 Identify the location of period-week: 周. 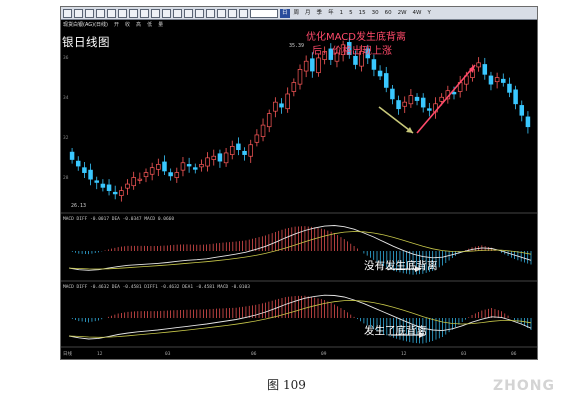
(297, 13).